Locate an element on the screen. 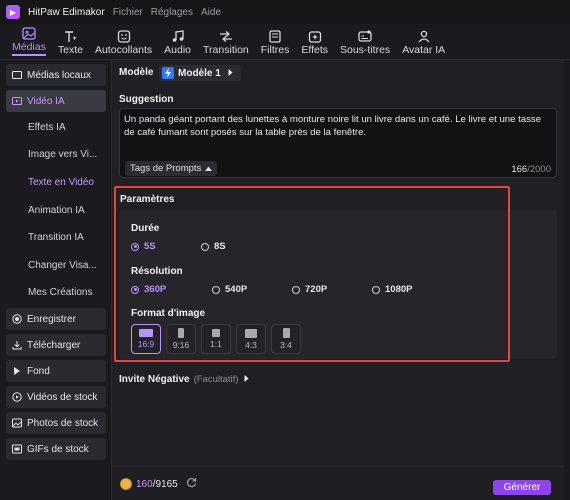 The height and width of the screenshot is (500, 570). generate-button: Générer is located at coordinates (522, 487).